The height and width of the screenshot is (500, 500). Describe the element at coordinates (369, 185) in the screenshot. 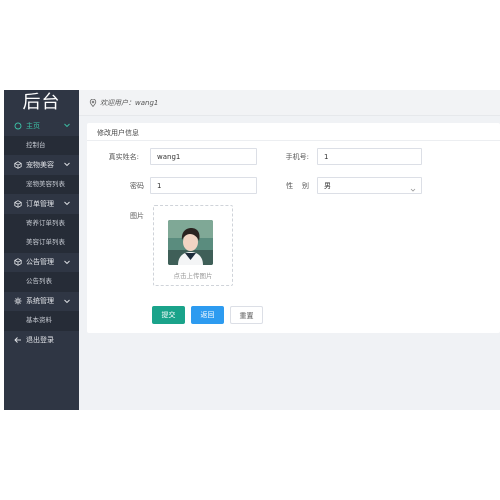

I see `gender-select: 男` at that location.